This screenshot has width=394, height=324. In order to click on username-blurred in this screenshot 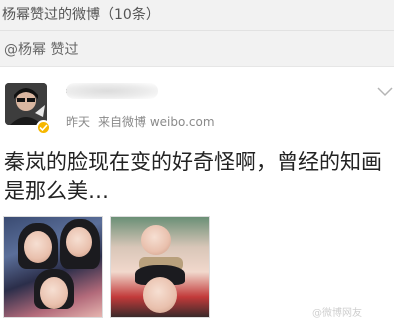, I will do `click(112, 91)`.